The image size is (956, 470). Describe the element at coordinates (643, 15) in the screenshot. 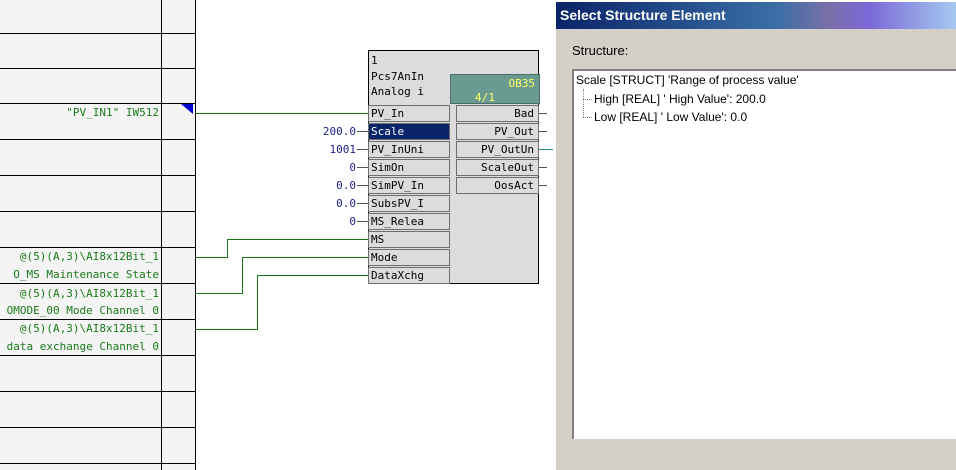

I see `dialog-title: Select Structure Element` at that location.